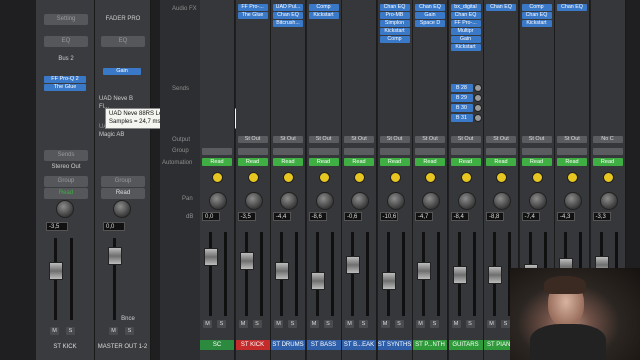 This screenshot has height=360, width=640. Describe the element at coordinates (461, 118) in the screenshot. I see `send-slot: B 31` at that location.